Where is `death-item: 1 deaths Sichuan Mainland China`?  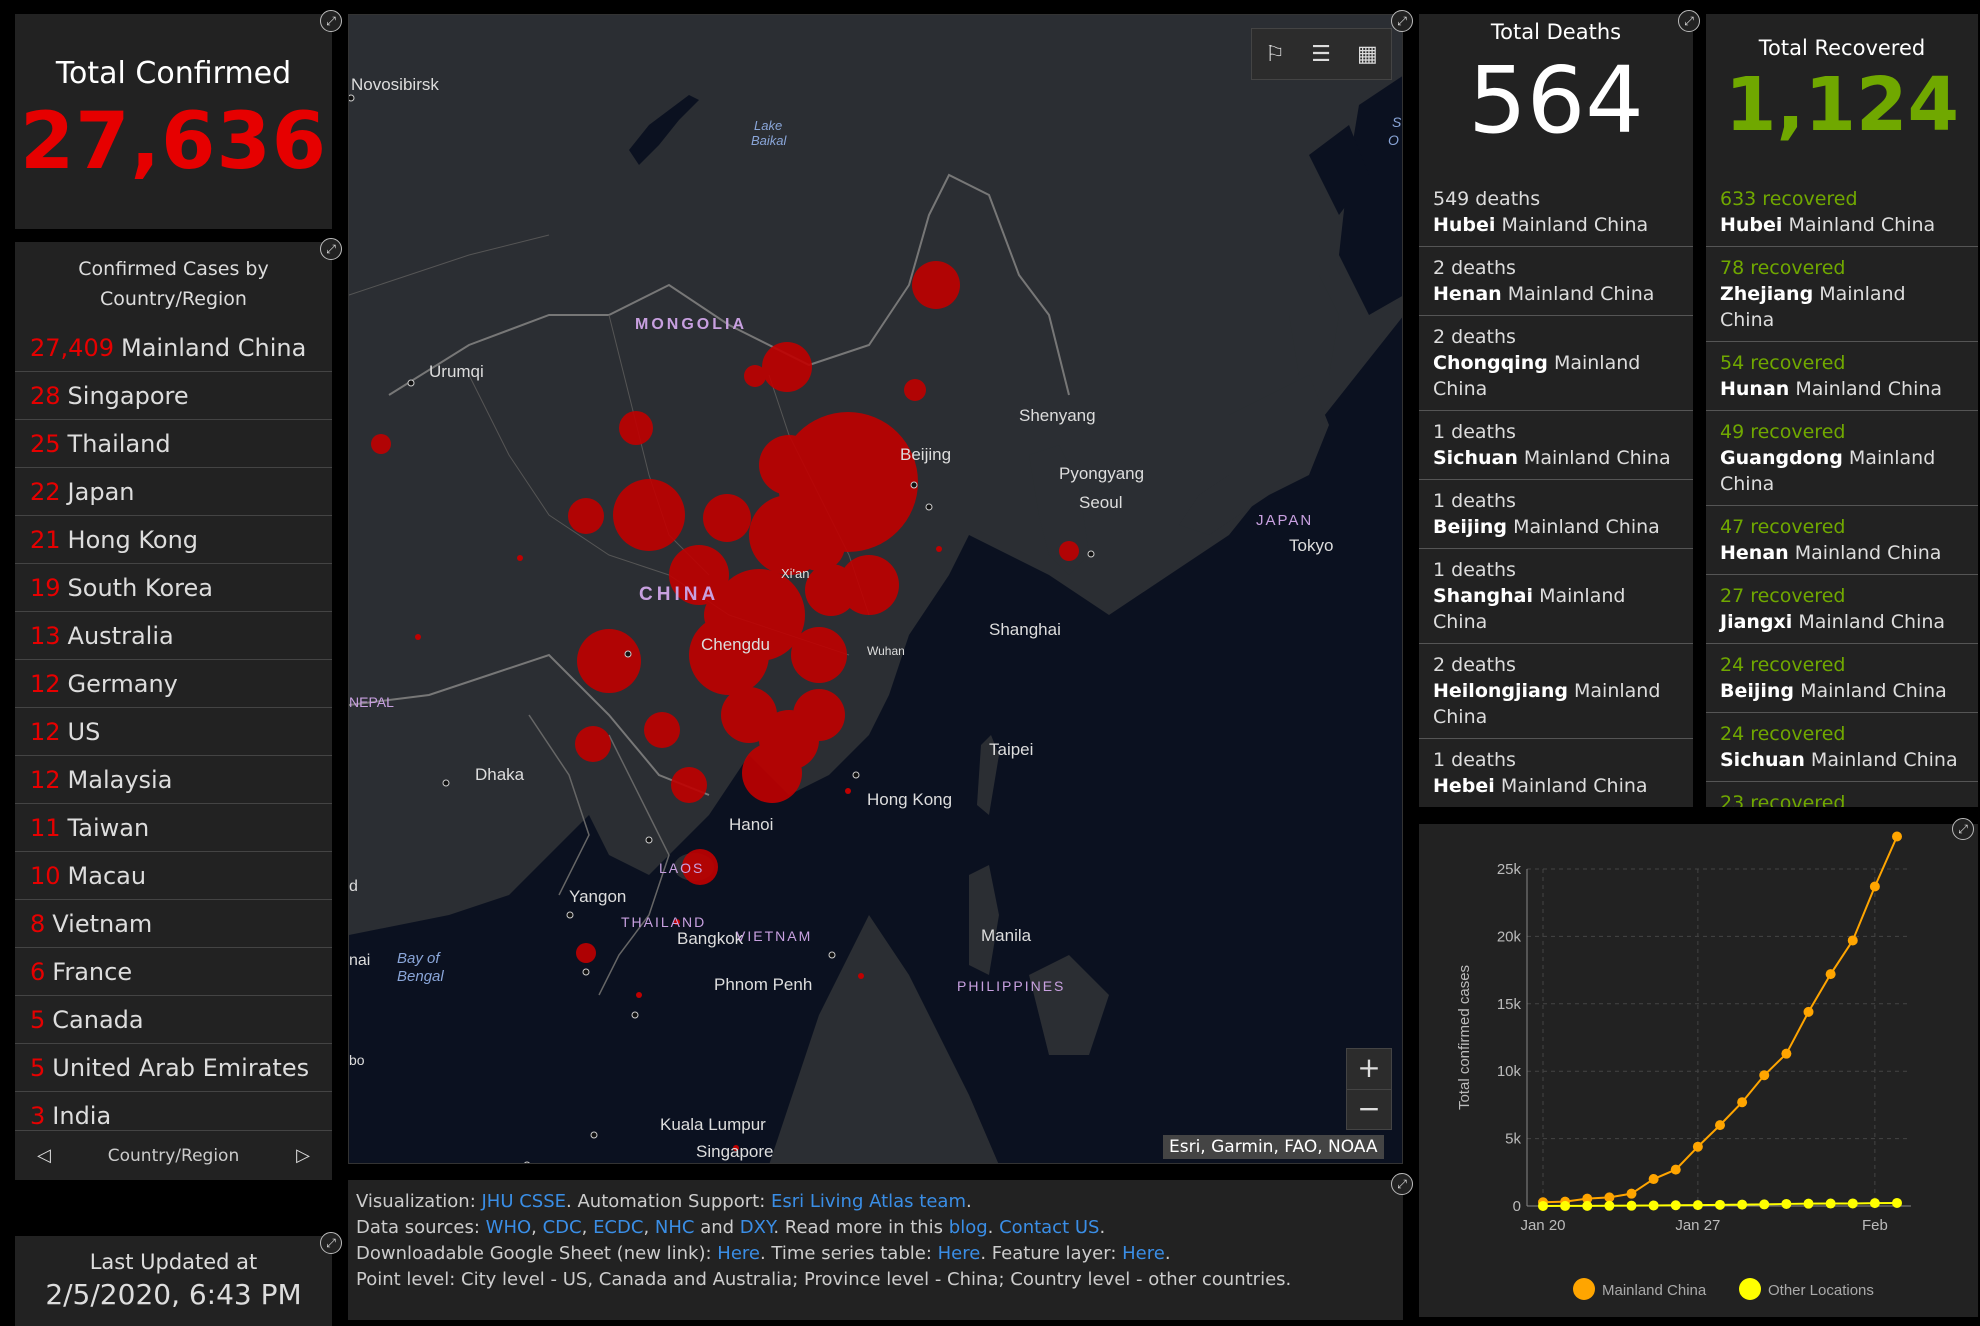
death-item: 1 deaths Sichuan Mainland China is located at coordinates (1556, 445).